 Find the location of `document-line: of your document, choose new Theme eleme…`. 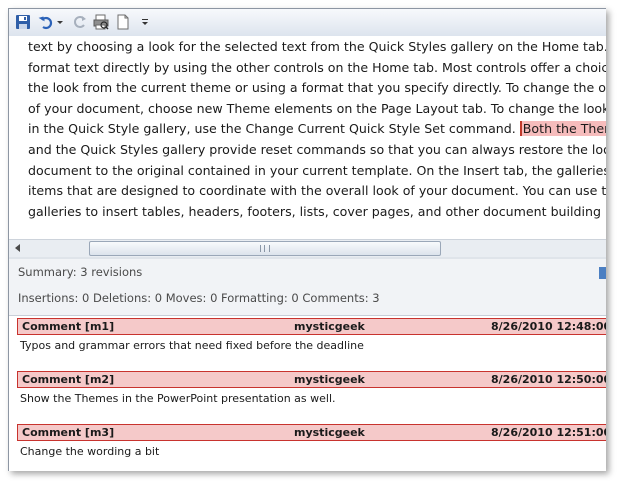

document-line: of your document, choose new Theme eleme… is located at coordinates (317, 108).